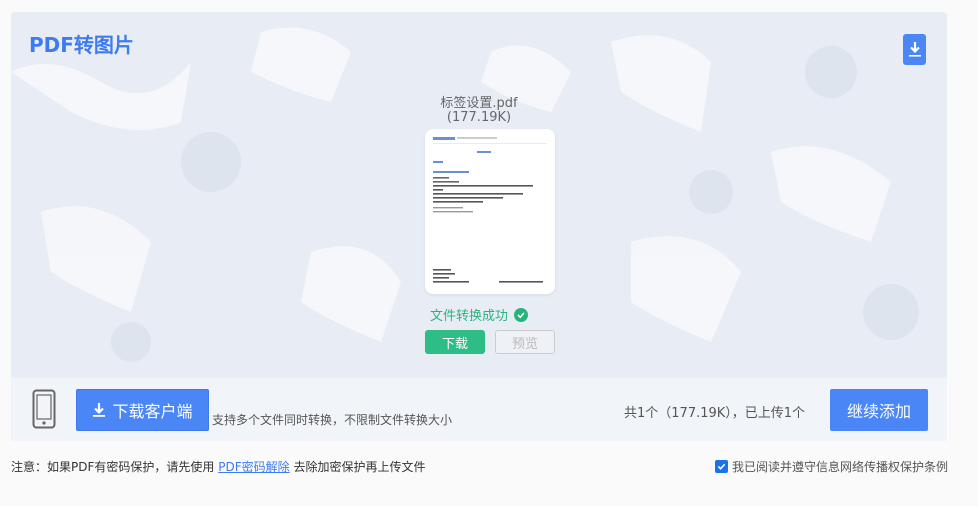 The width and height of the screenshot is (978, 506). What do you see at coordinates (468, 316) in the screenshot?
I see `status-text: 文件转换成功` at bounding box center [468, 316].